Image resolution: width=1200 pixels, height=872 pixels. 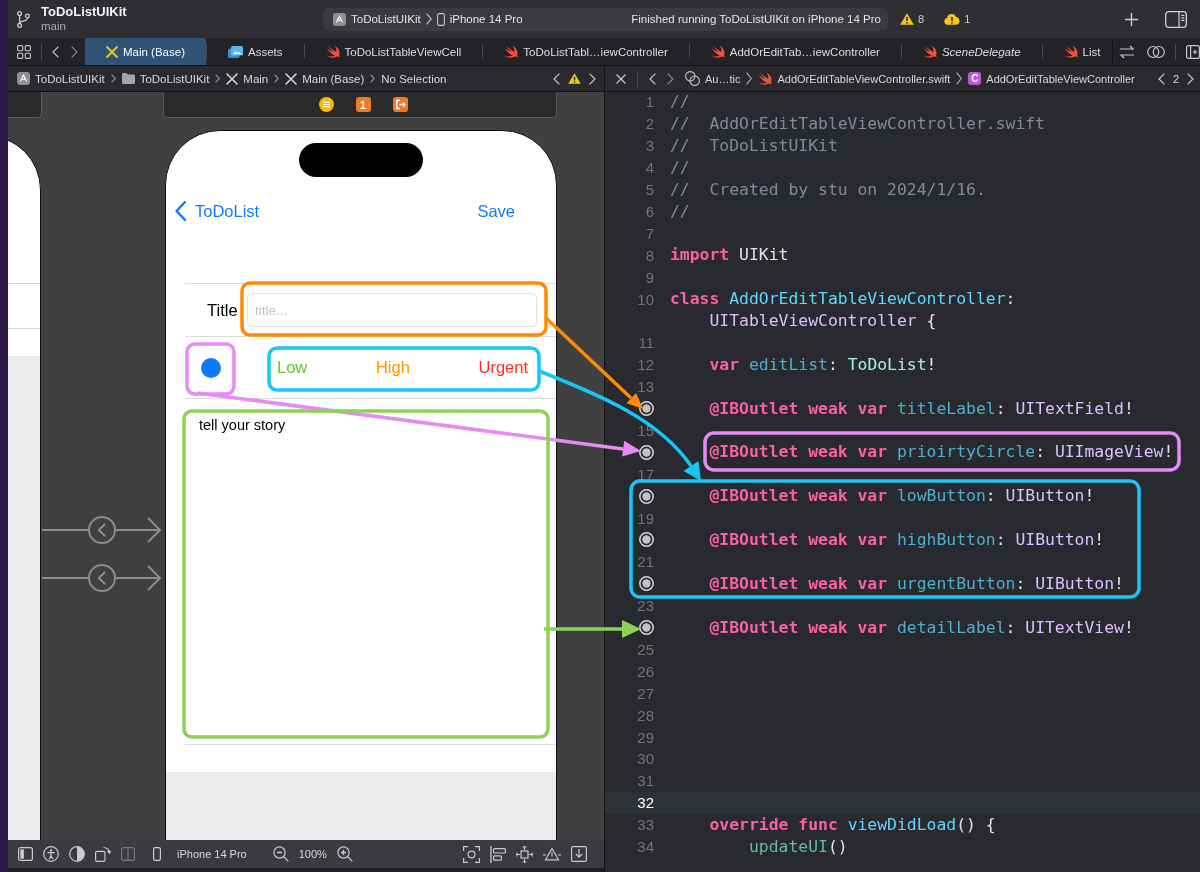 What do you see at coordinates (795, 51) in the screenshot?
I see `editor-tab: AddOrEditTab…iewController` at bounding box center [795, 51].